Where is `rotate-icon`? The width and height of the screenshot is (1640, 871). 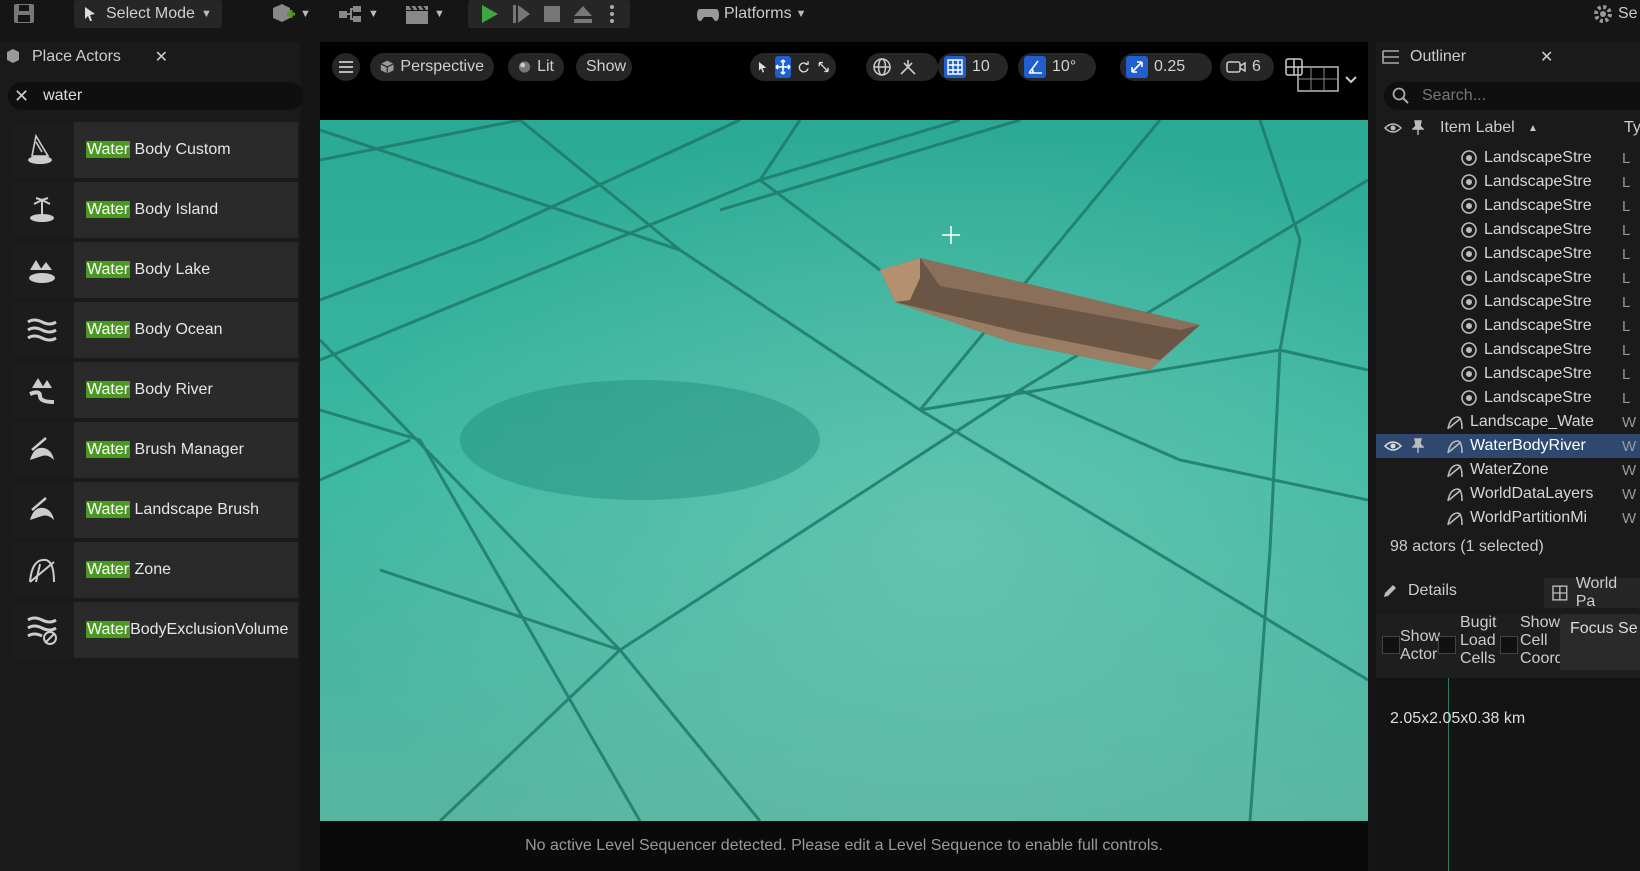 rotate-icon is located at coordinates (803, 67).